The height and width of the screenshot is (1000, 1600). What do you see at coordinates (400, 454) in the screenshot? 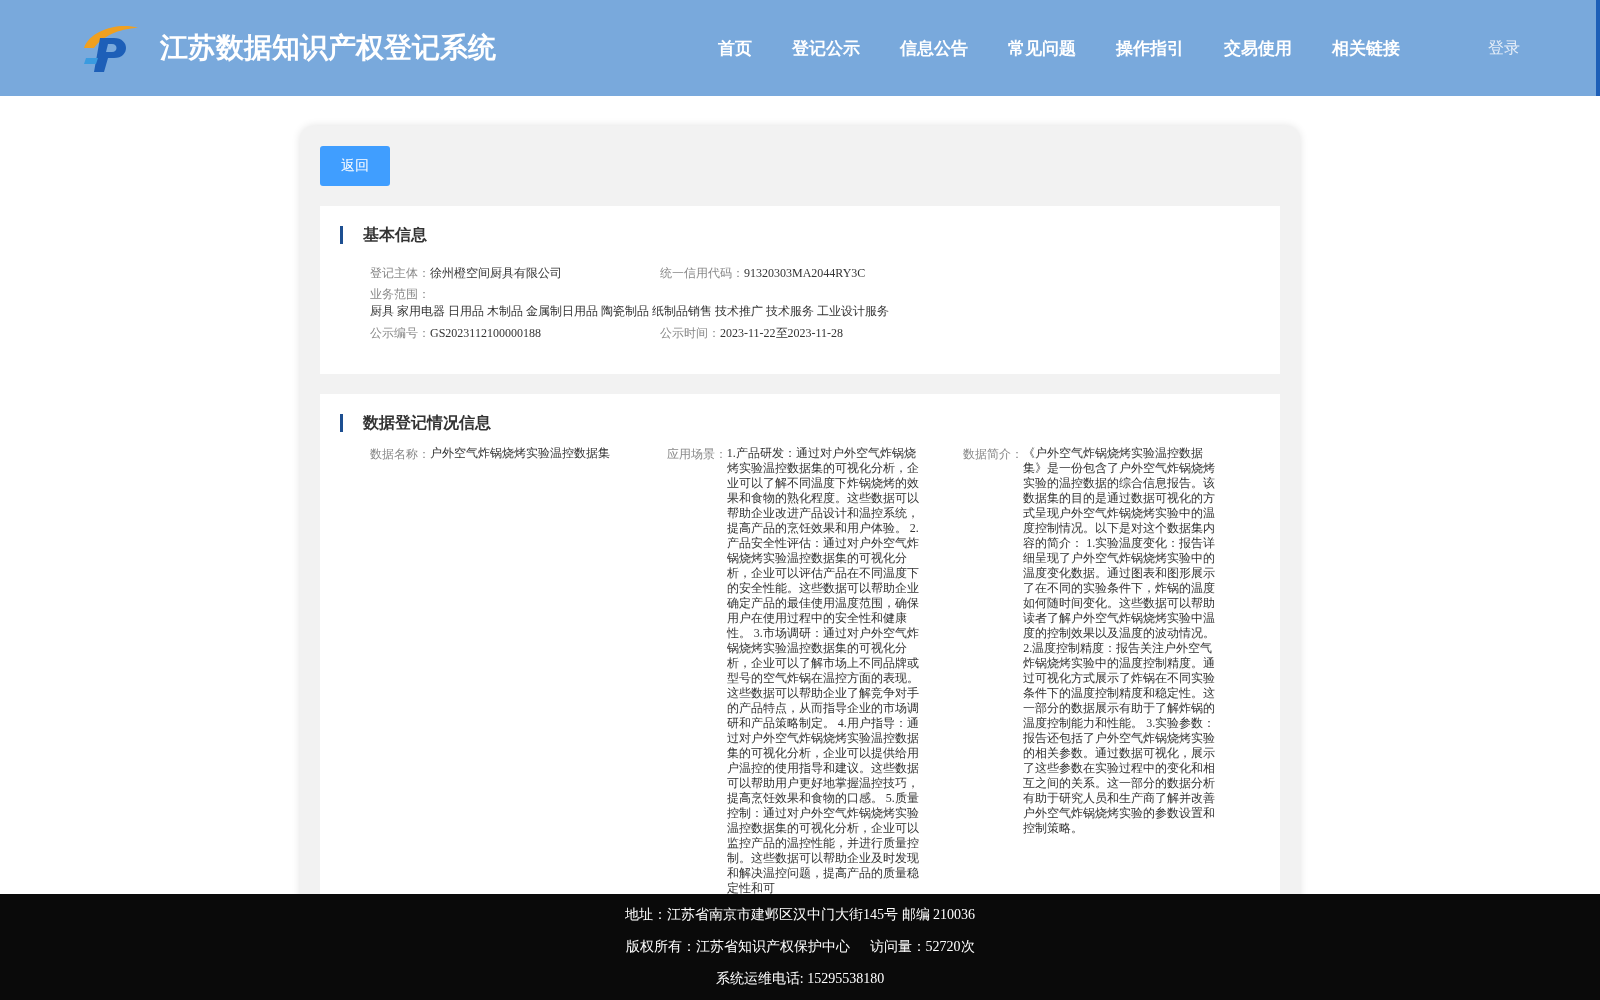
I see `field-label: 数据名称：` at bounding box center [400, 454].